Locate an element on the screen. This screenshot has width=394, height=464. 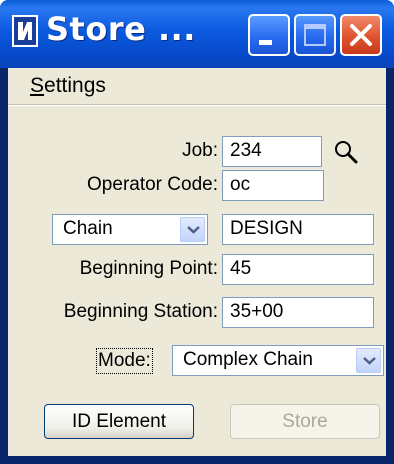
beginning-station-input: 35+00 is located at coordinates (298, 312).